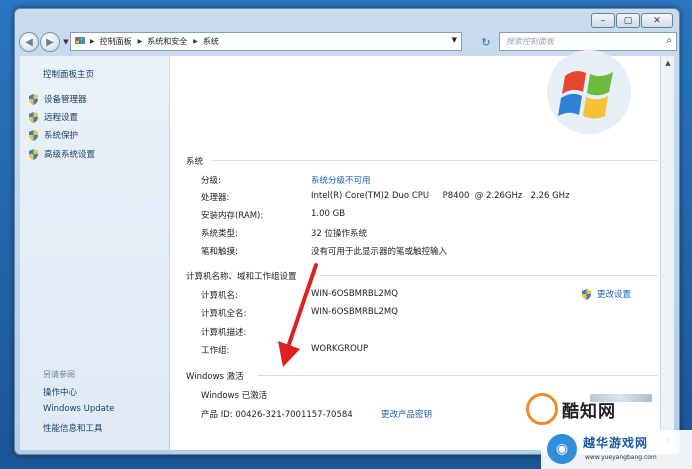  I want to click on watermark-badge-icon: ◉, so click(562, 449).